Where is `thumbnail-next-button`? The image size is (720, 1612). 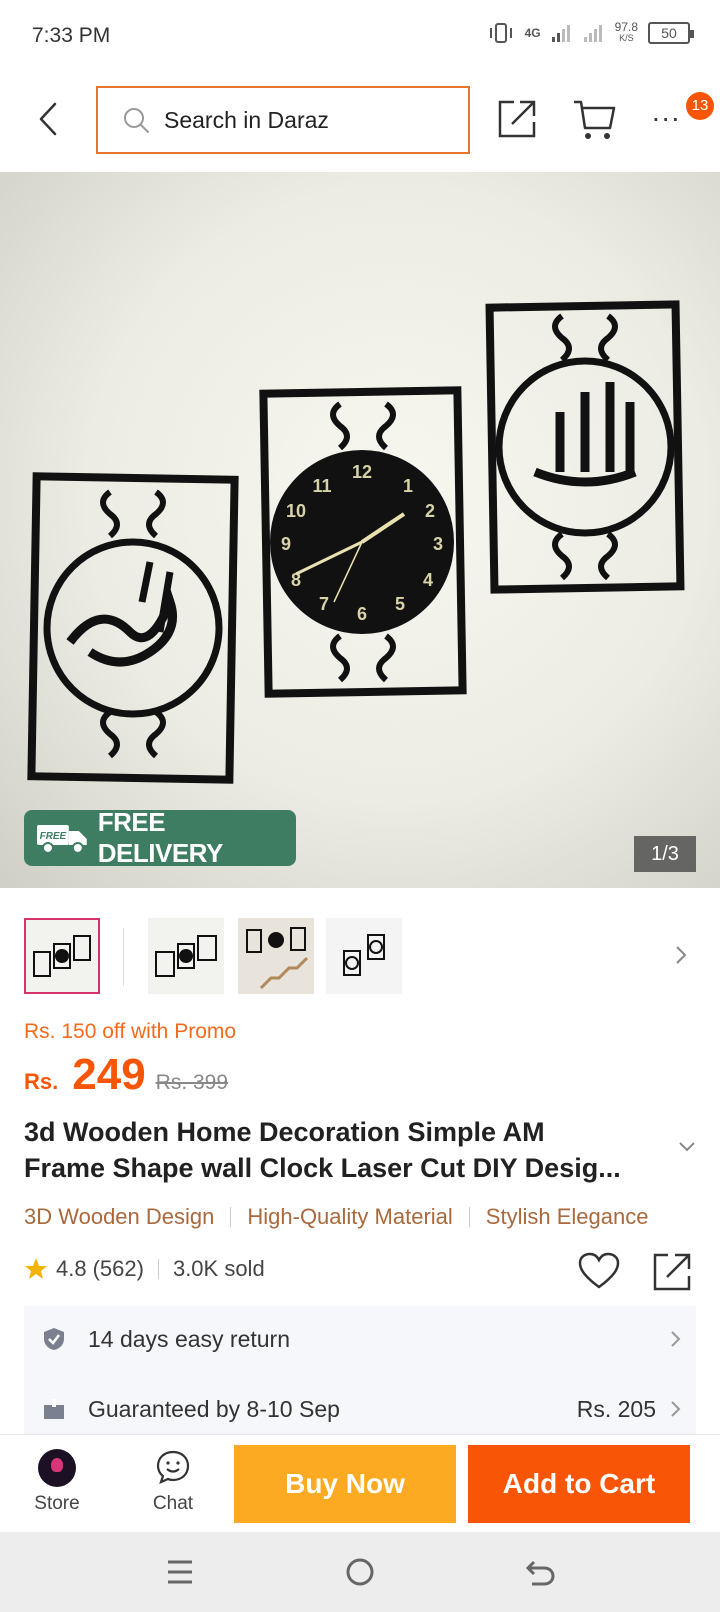
thumbnail-next-button is located at coordinates (684, 957).